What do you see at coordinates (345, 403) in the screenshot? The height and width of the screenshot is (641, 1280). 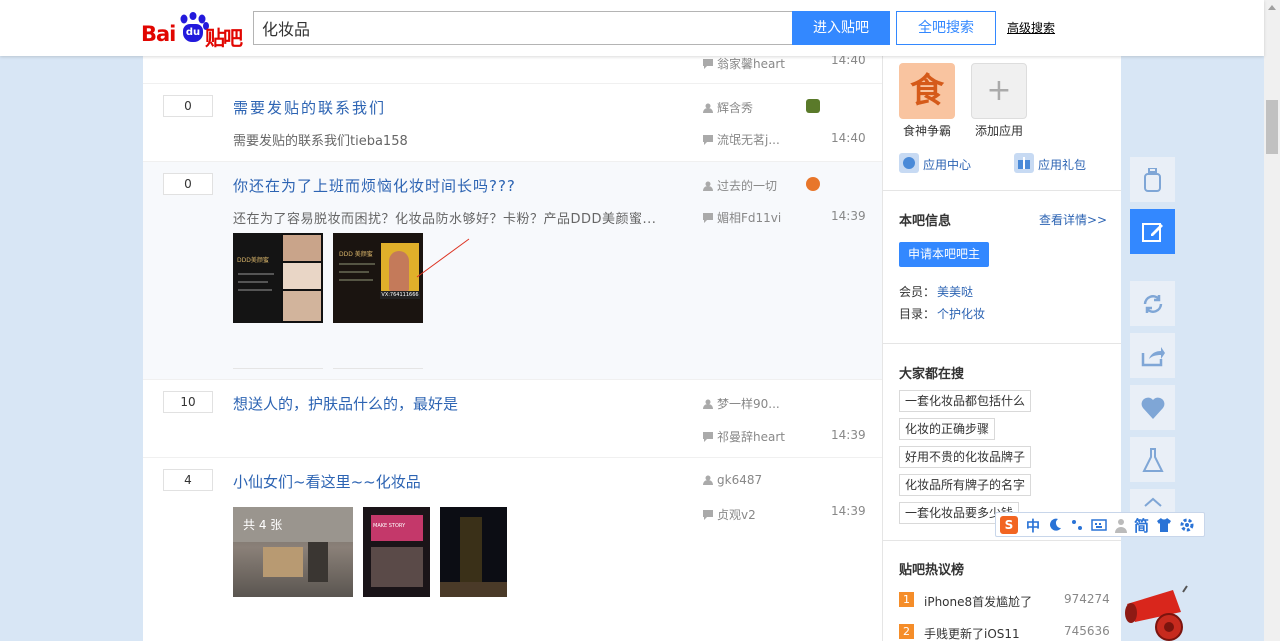 I see `thread-title: 想送人的，护肤品什么的，最好是` at bounding box center [345, 403].